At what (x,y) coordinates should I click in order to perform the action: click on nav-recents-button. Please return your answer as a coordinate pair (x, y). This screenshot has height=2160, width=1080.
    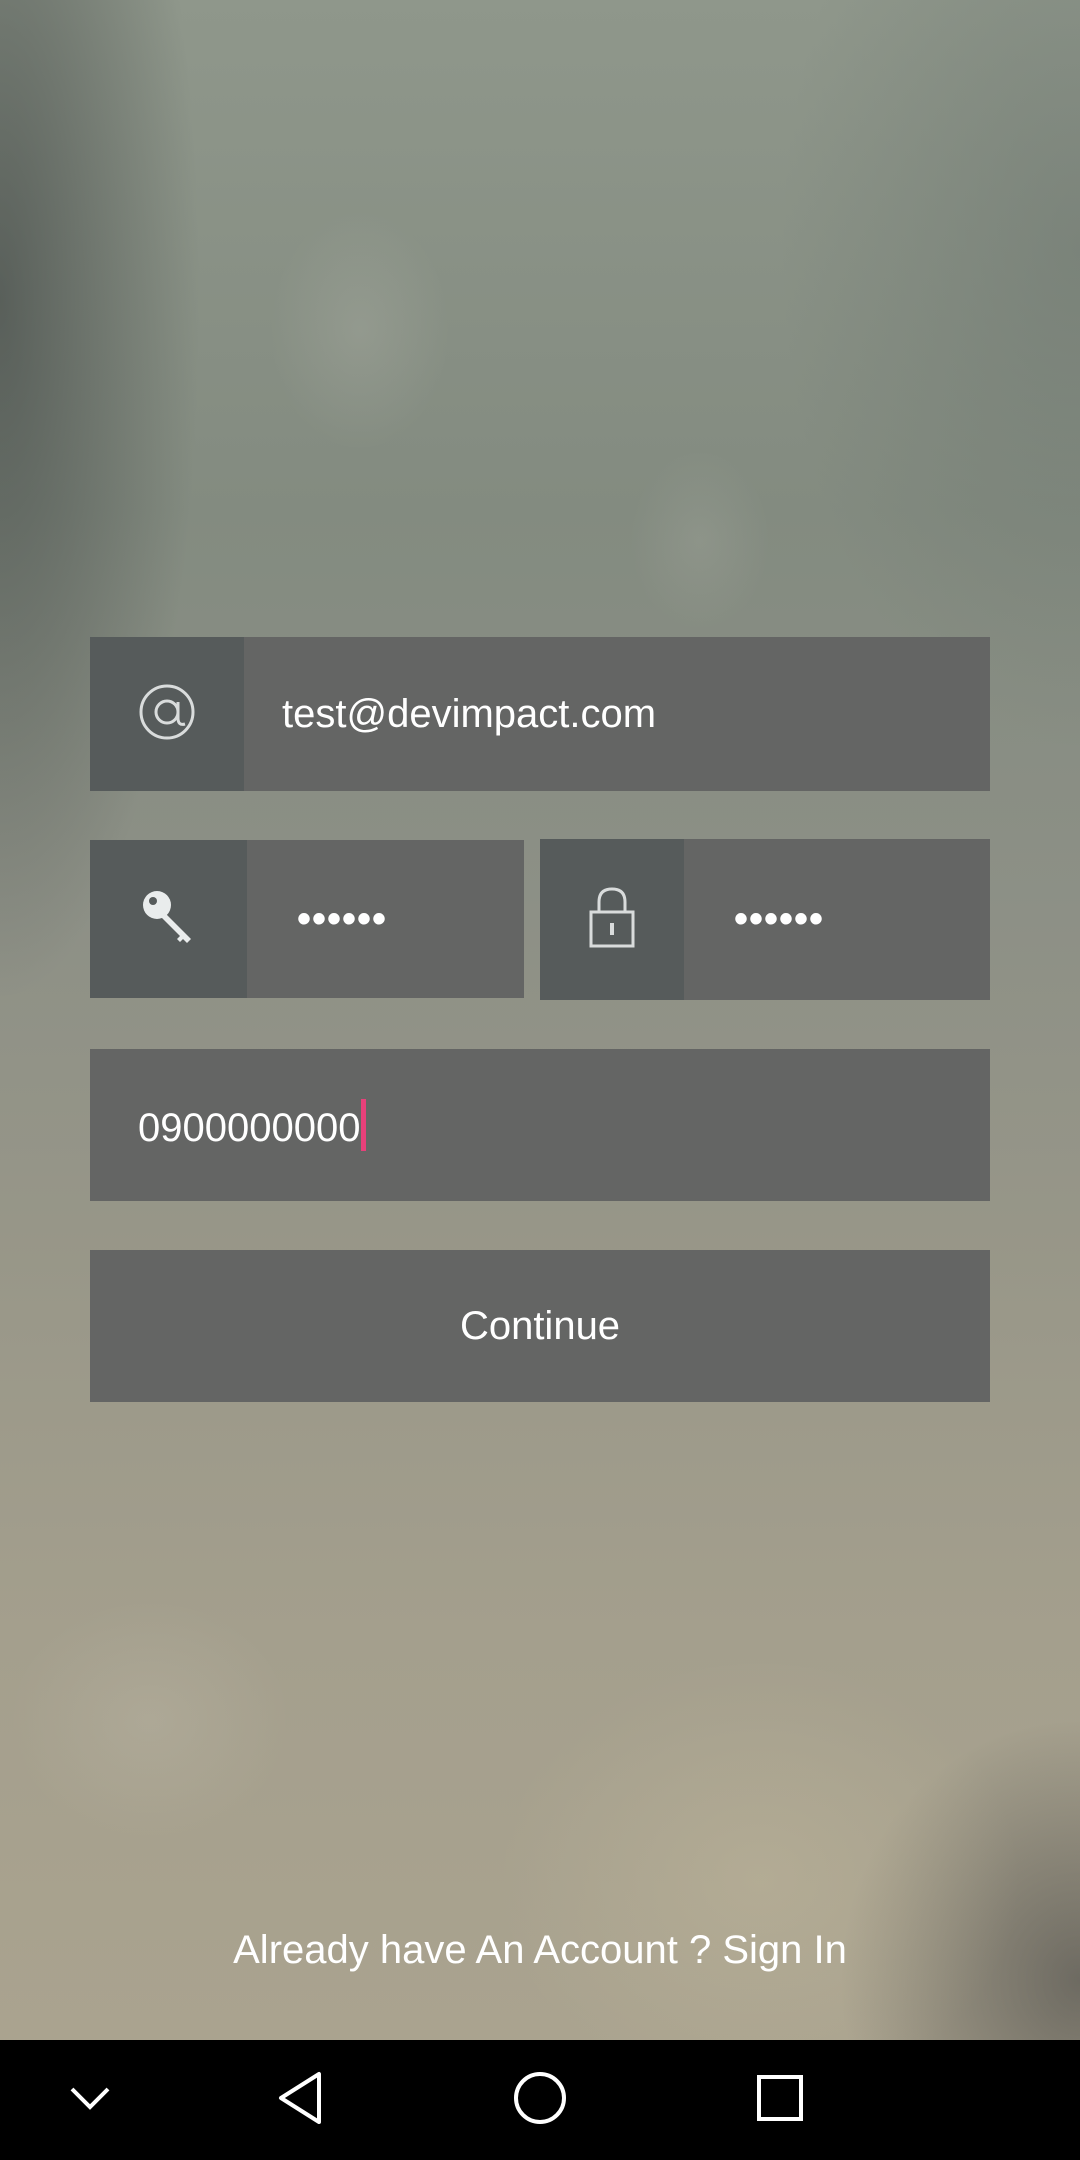
    Looking at the image, I should click on (780, 2100).